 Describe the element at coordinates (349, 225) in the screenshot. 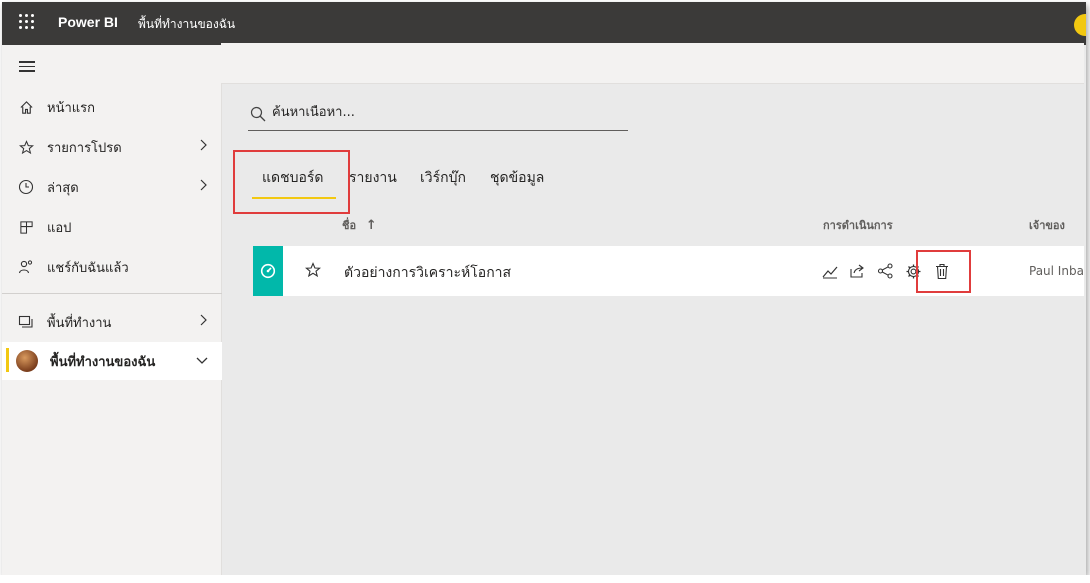

I see `column-header-label: ชื่อ` at that location.